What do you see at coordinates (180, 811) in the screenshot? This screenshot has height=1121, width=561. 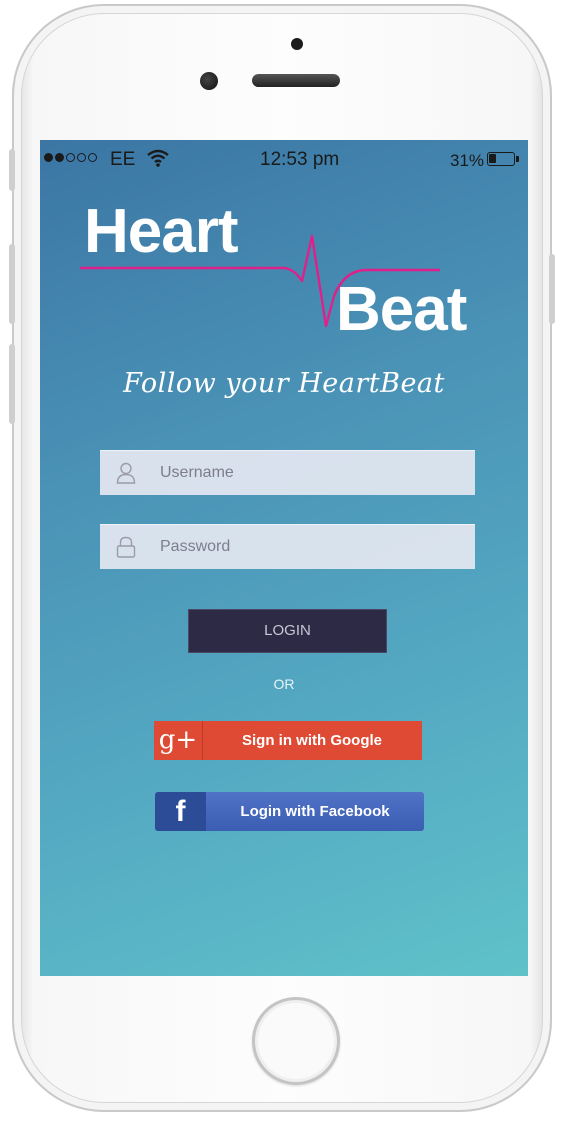 I see `facebook-icon: f` at bounding box center [180, 811].